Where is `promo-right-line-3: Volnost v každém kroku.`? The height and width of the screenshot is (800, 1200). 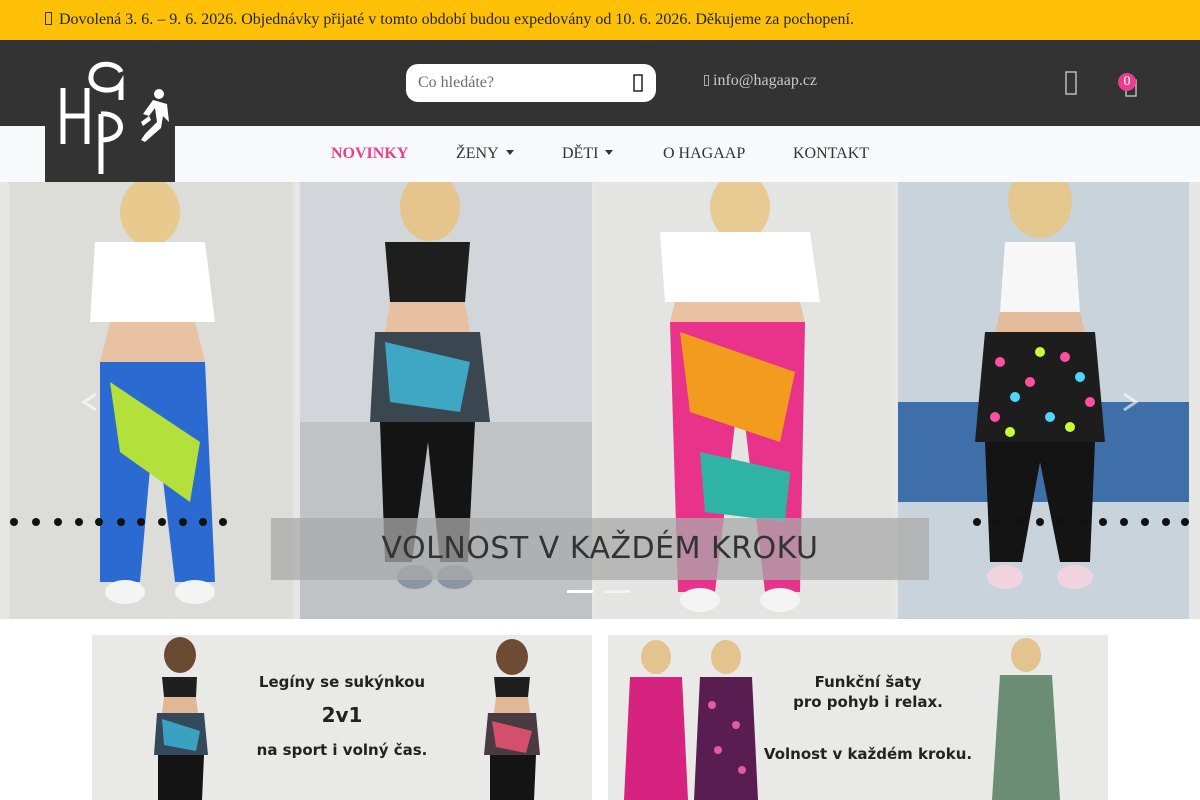 promo-right-line-3: Volnost v každém kroku. is located at coordinates (868, 754).